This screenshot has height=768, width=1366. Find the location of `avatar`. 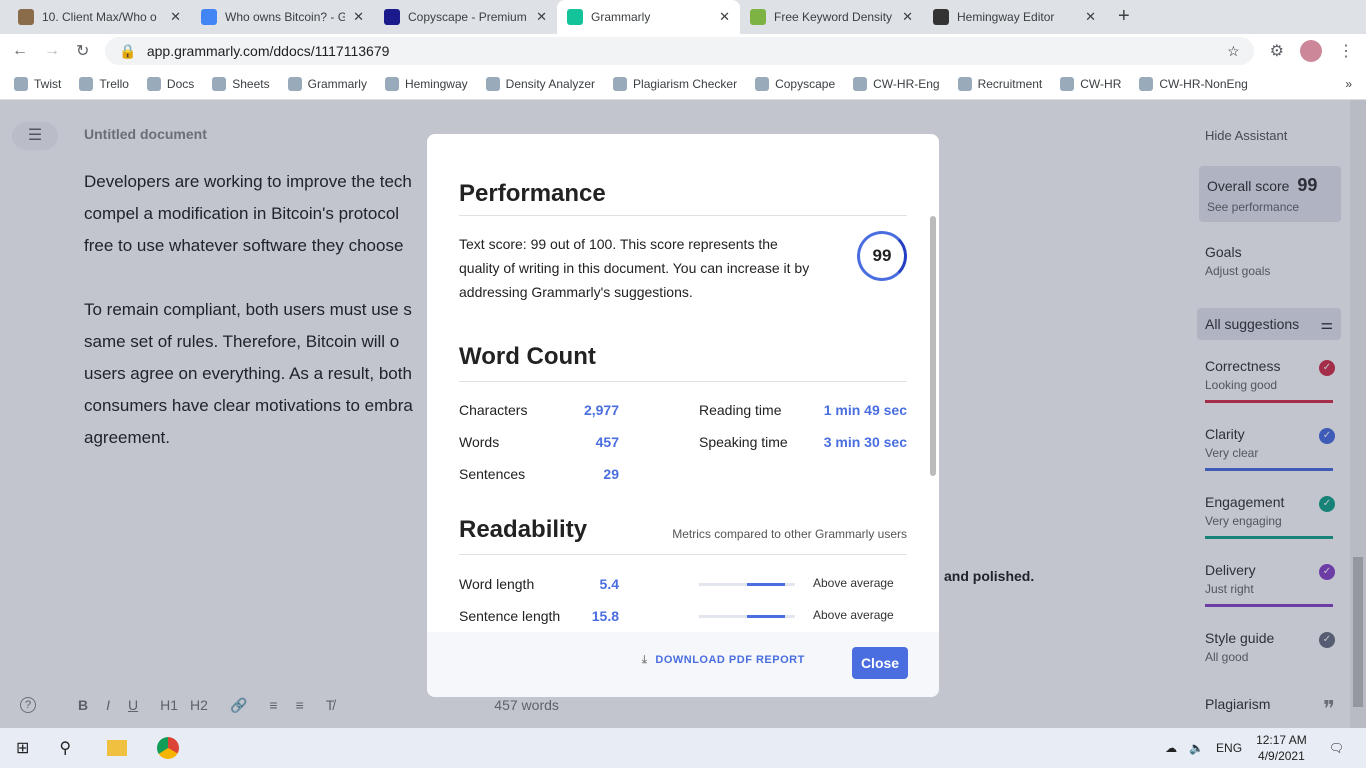

avatar is located at coordinates (1311, 51).